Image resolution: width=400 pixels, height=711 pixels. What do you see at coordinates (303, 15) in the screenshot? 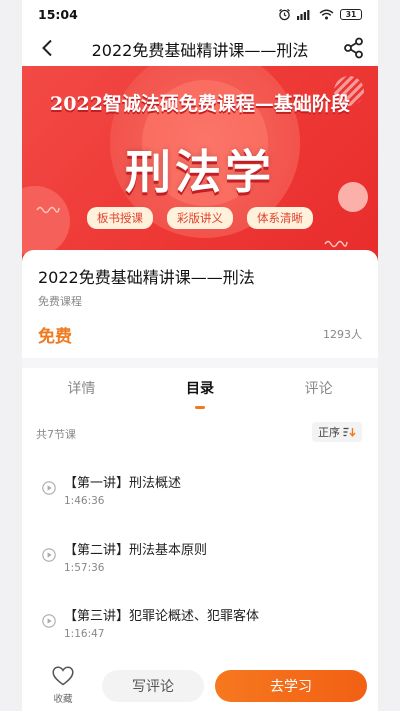
I see `signal-icon` at bounding box center [303, 15].